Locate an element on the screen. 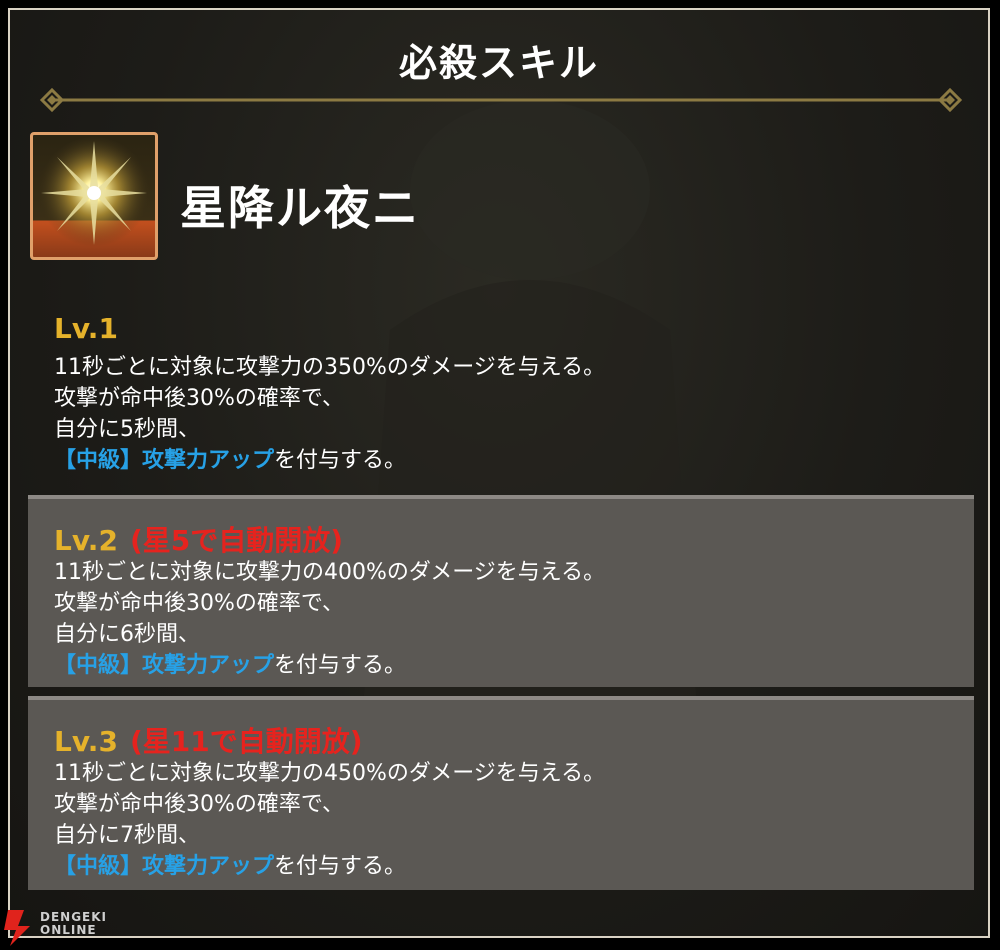 This screenshot has width=1000, height=950. description-line: 11秒ごとに対象に攻撃力の450%のダメージを与える。 is located at coordinates (330, 773).